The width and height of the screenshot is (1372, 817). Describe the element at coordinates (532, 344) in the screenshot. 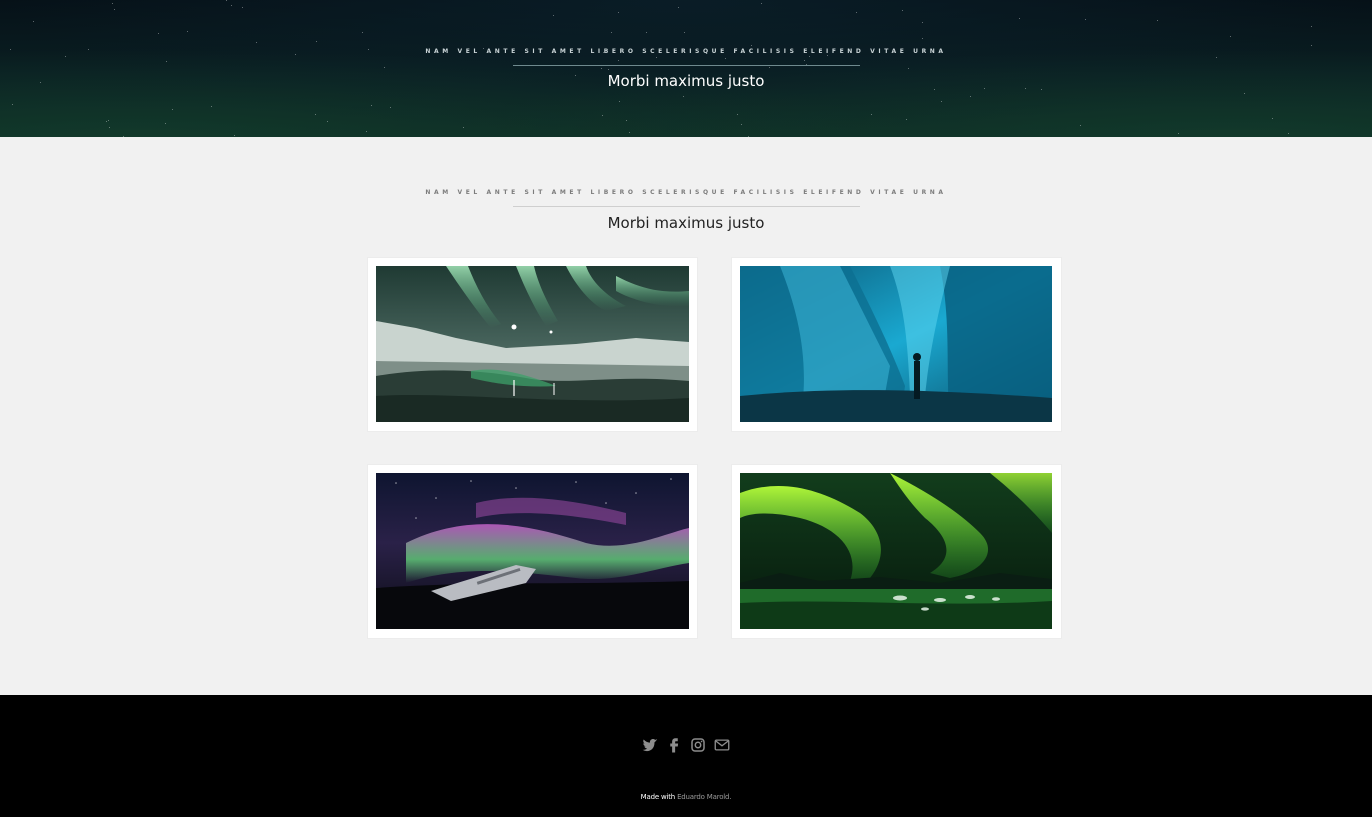

I see `aurora-green-mountains-photo` at that location.